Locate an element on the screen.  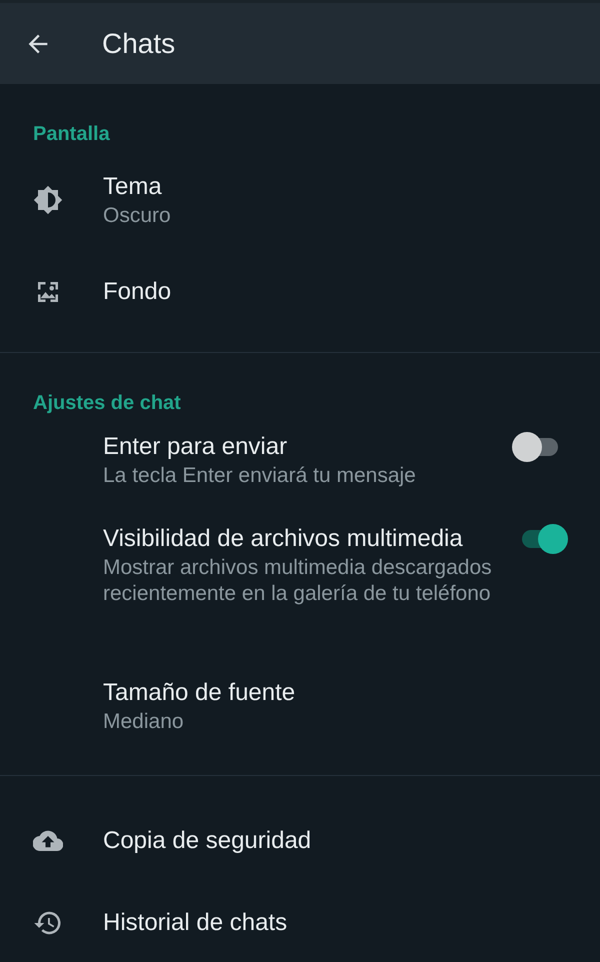
screen-title: Chats is located at coordinates (139, 44).